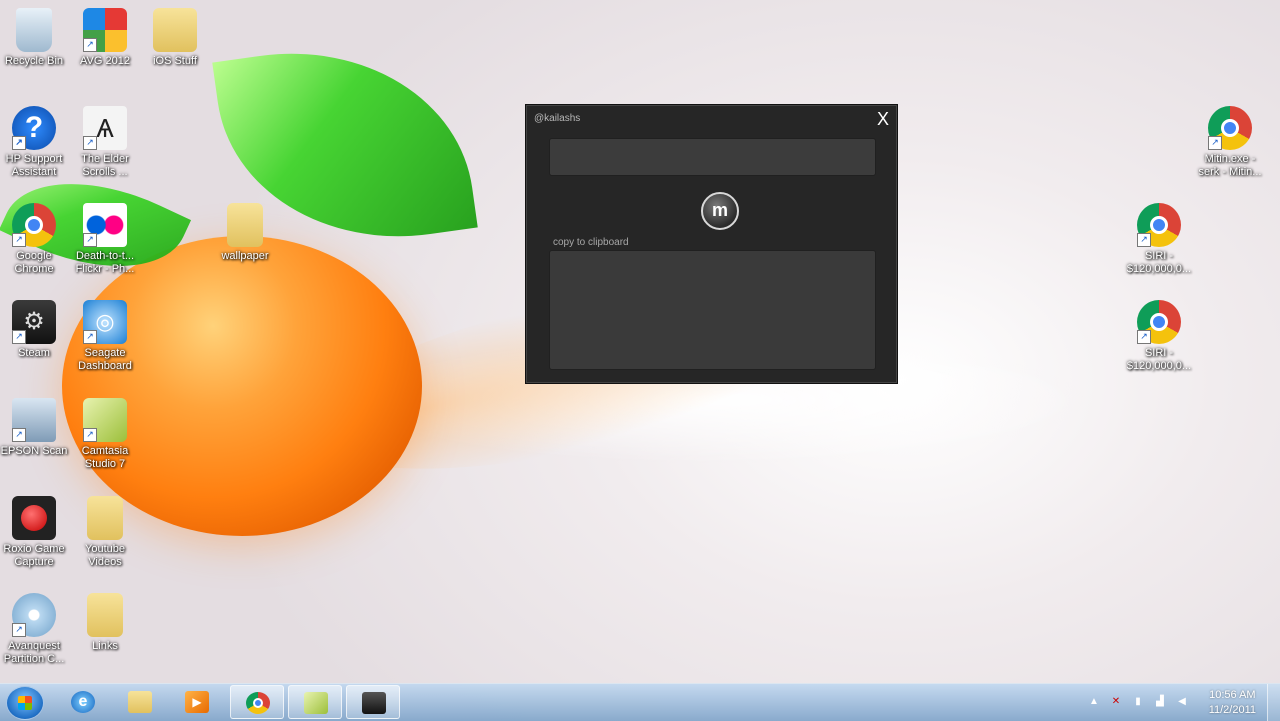  I want to click on desktop-icon-seagate: ◎ ↗ Seagate Dashboard, so click(105, 336).